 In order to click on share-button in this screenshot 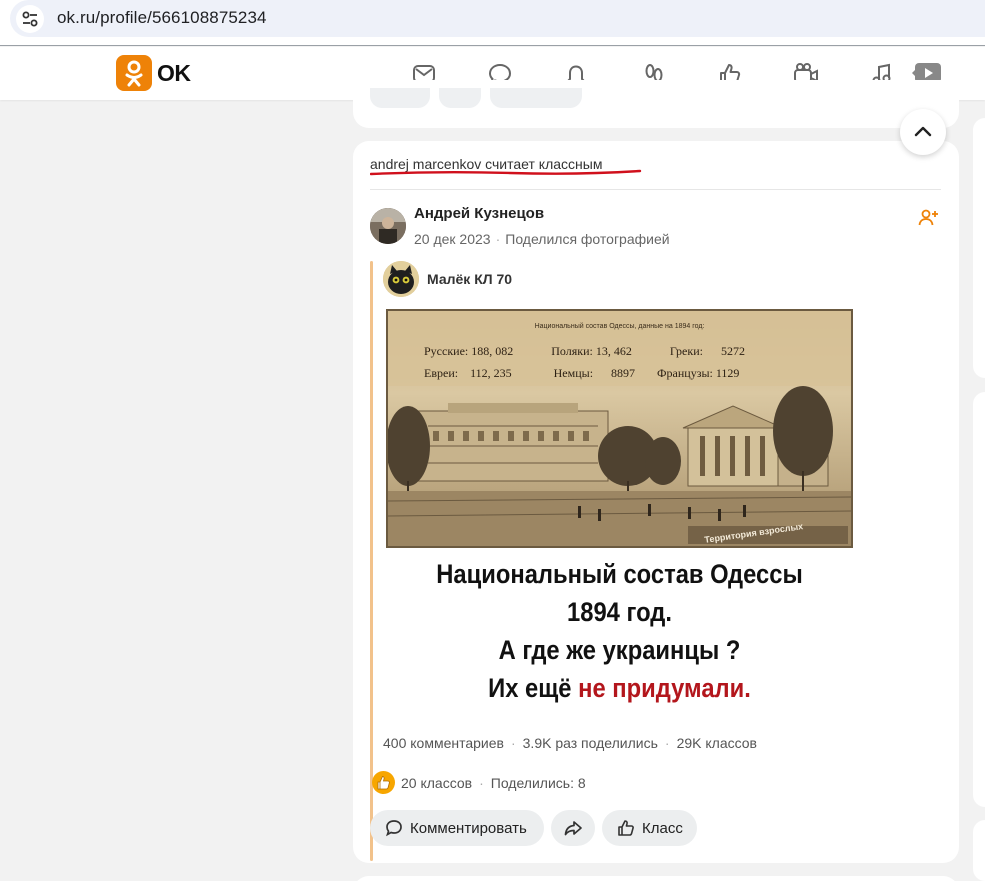, I will do `click(573, 828)`.